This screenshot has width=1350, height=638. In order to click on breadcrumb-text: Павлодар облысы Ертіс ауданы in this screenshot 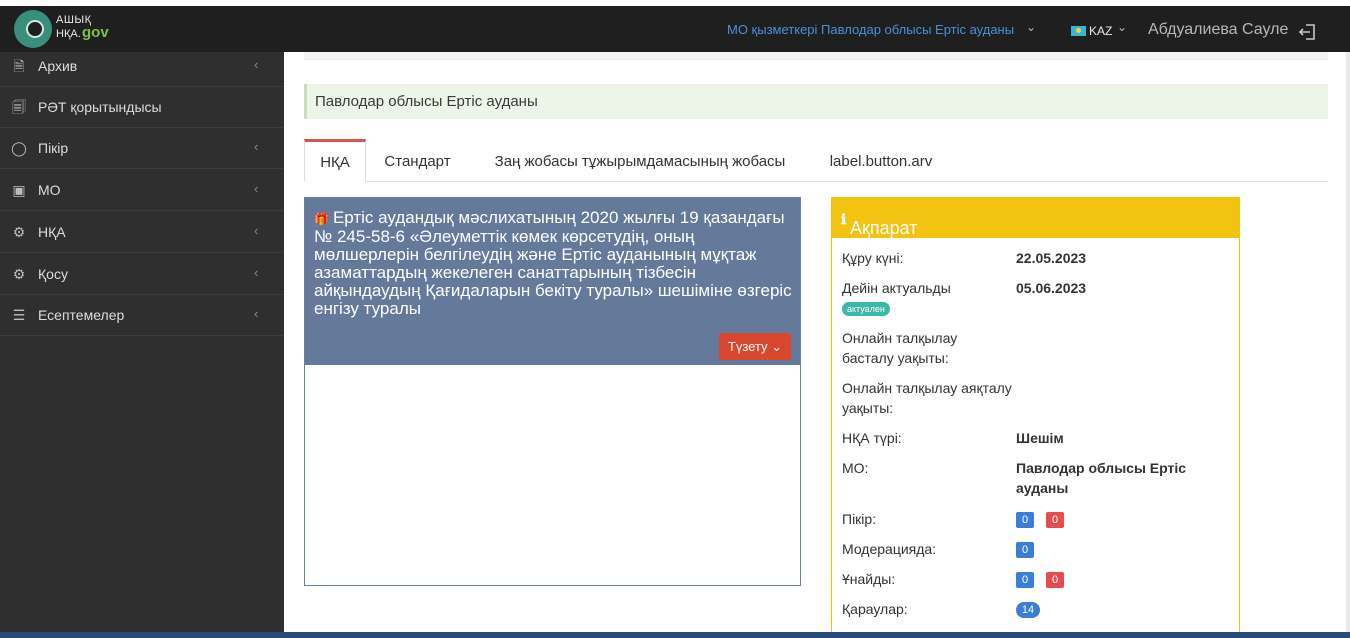, I will do `click(426, 101)`.